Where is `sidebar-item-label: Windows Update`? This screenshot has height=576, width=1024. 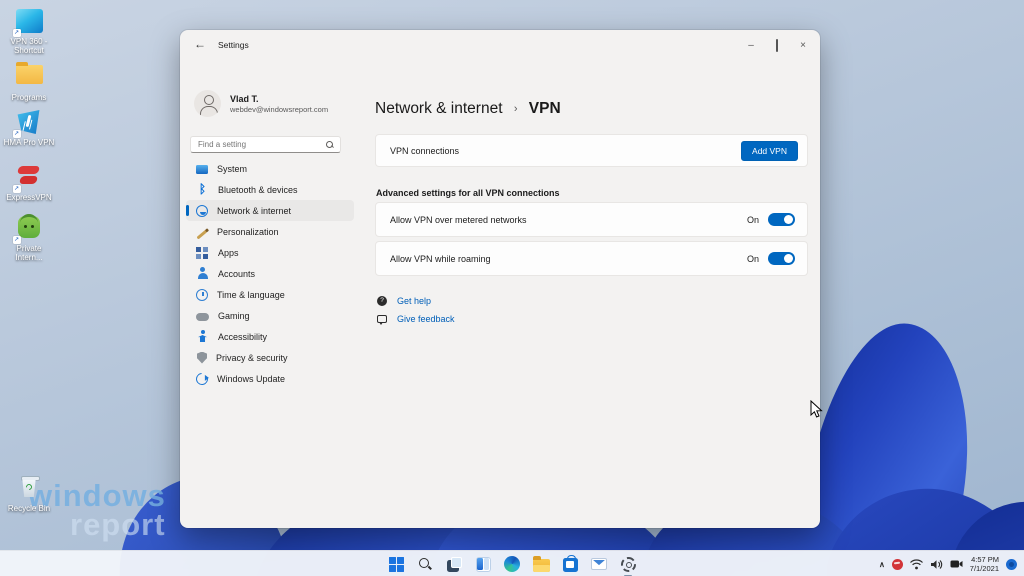 sidebar-item-label: Windows Update is located at coordinates (251, 378).